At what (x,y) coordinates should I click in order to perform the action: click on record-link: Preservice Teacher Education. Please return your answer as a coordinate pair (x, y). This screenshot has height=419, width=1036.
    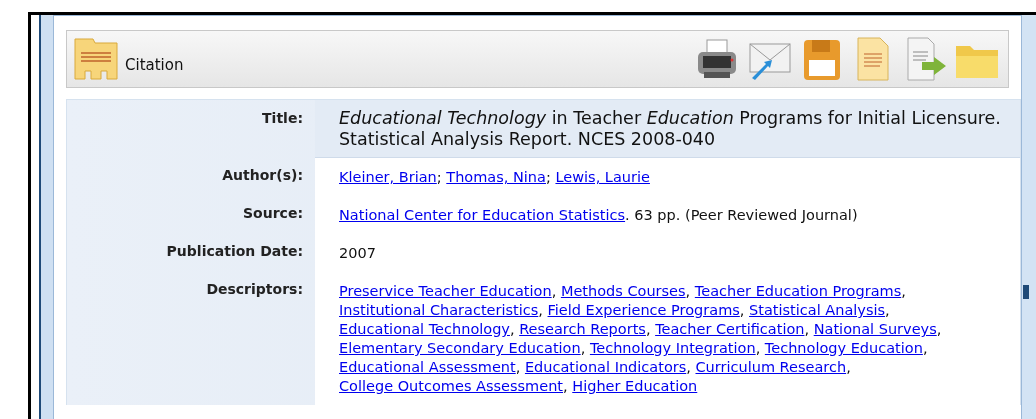
    Looking at the image, I should click on (445, 291).